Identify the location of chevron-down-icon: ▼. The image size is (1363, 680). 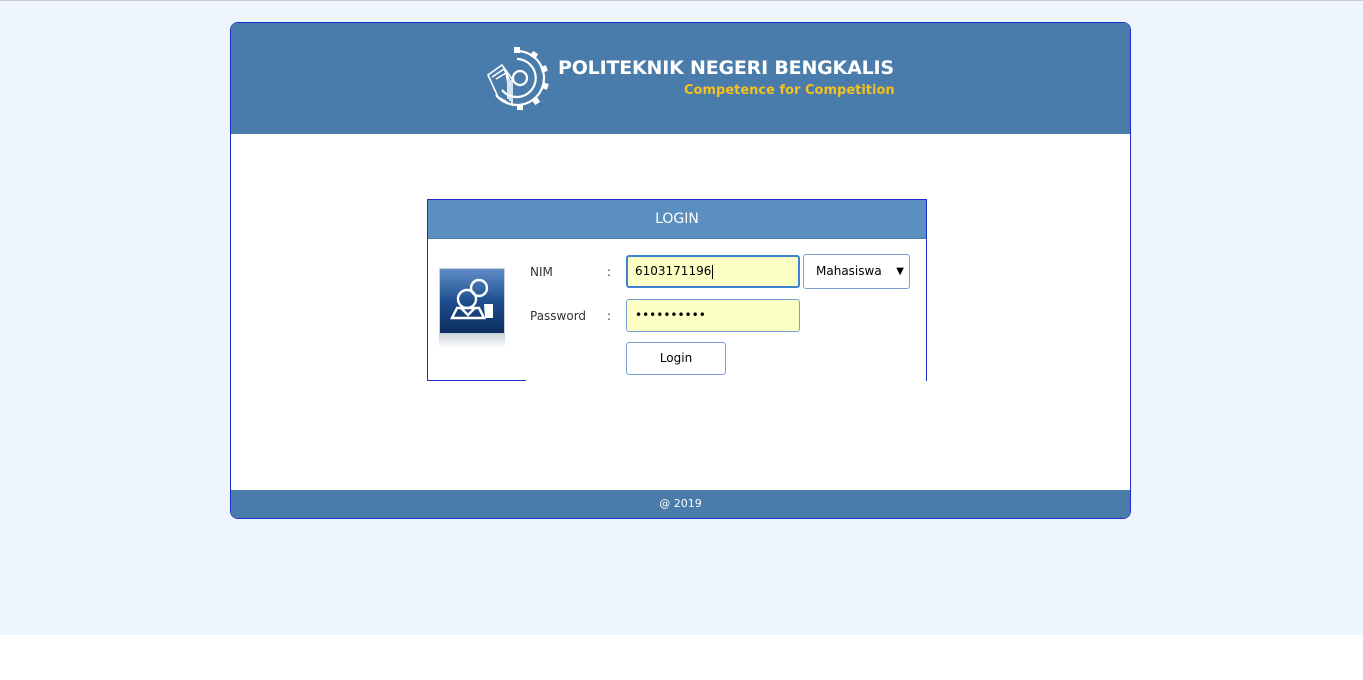
(900, 271).